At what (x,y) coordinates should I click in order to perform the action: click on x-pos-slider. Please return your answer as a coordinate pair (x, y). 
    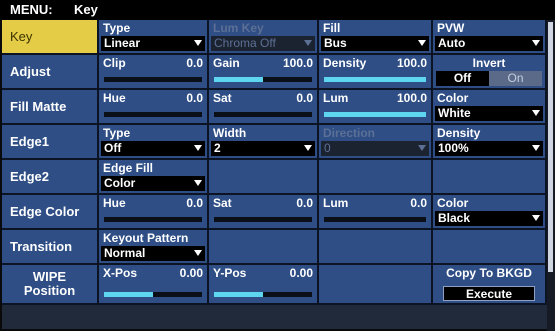
    Looking at the image, I should click on (153, 294).